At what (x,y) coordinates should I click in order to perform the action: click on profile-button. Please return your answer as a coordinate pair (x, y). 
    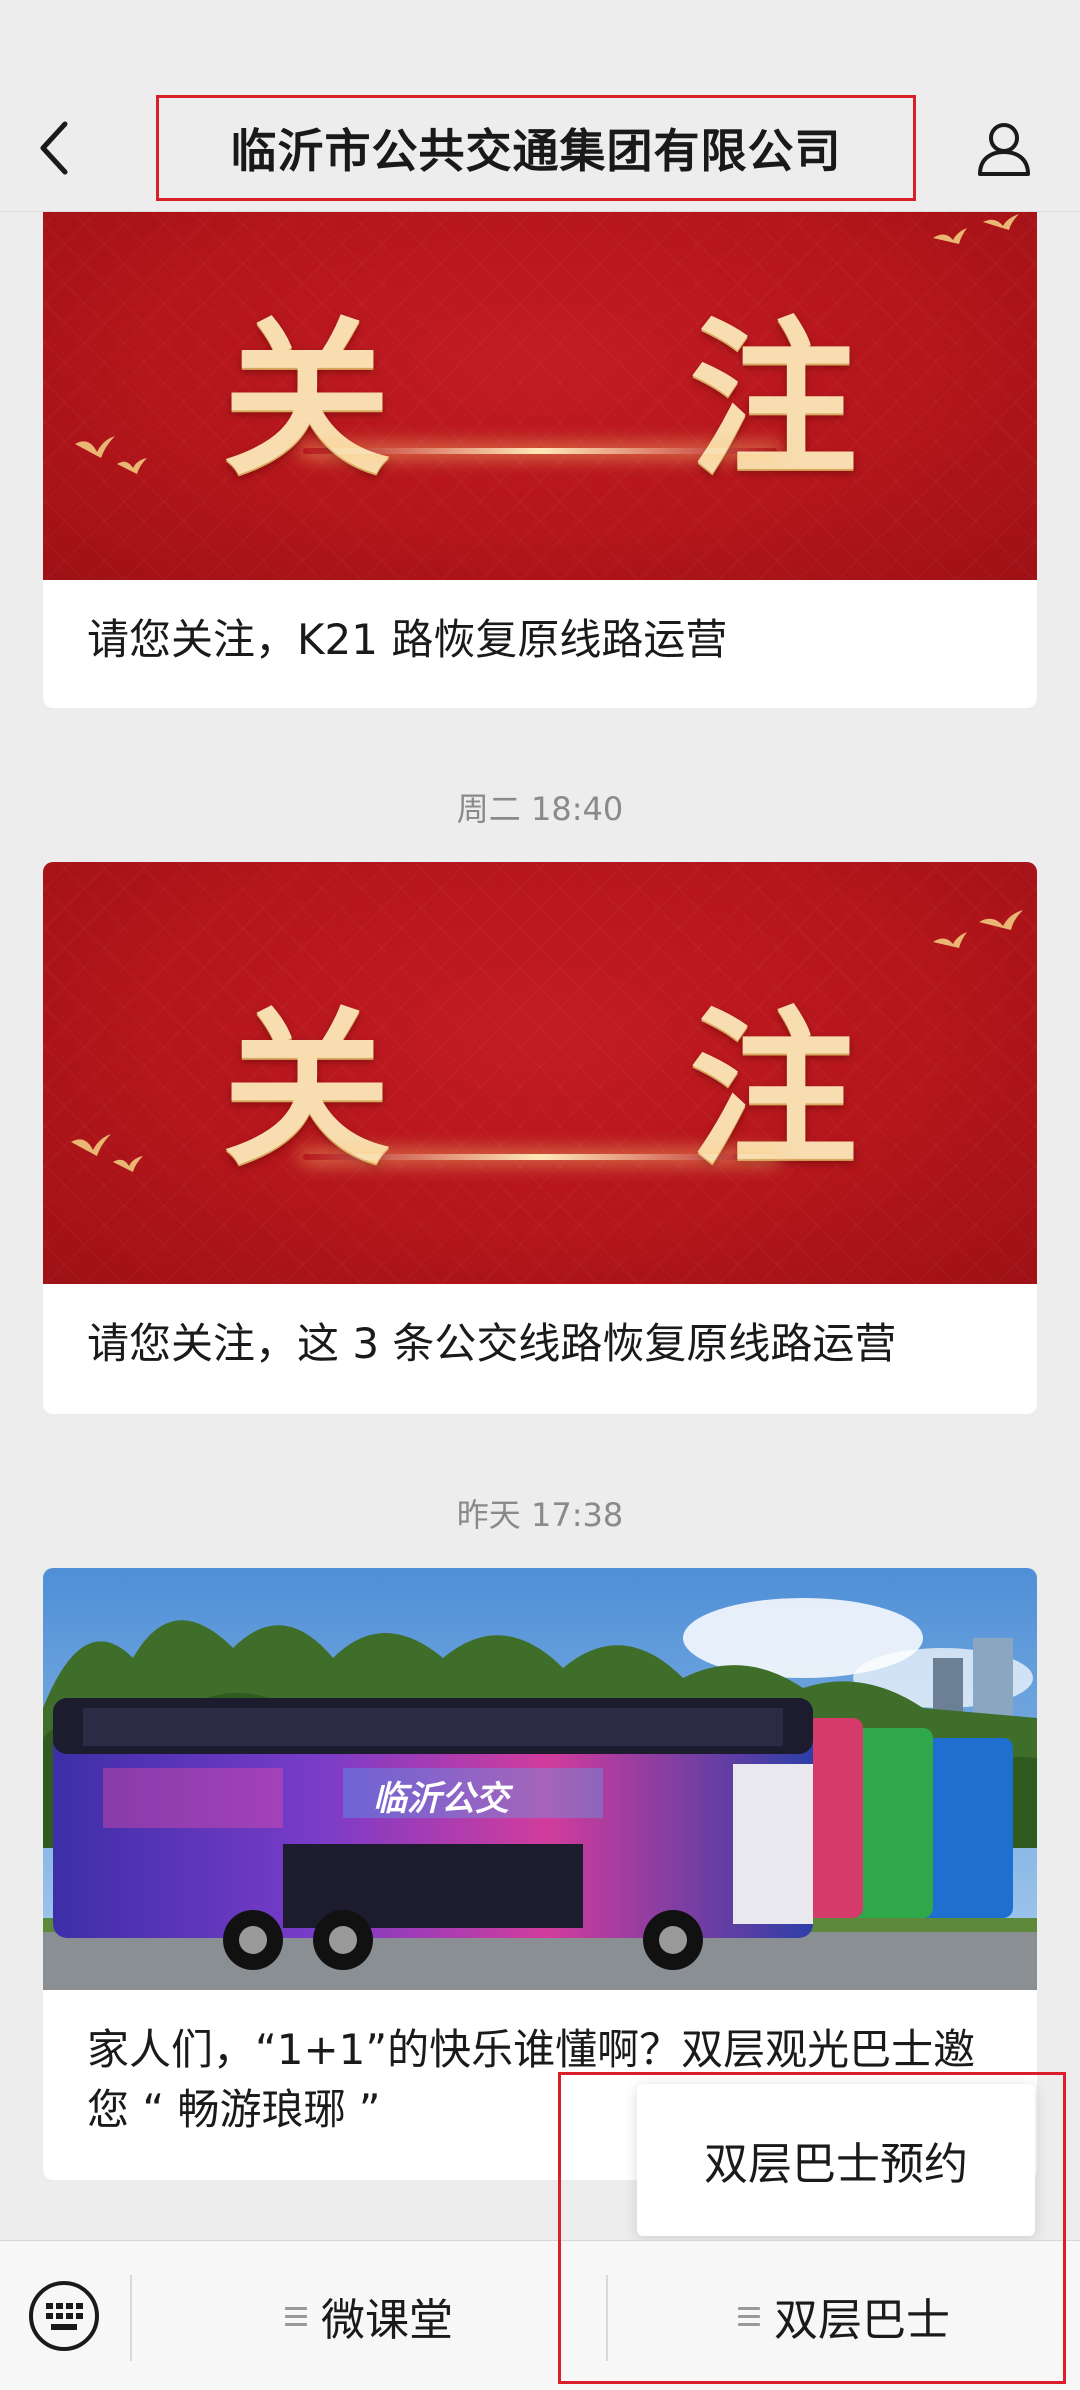
    Looking at the image, I should click on (1004, 148).